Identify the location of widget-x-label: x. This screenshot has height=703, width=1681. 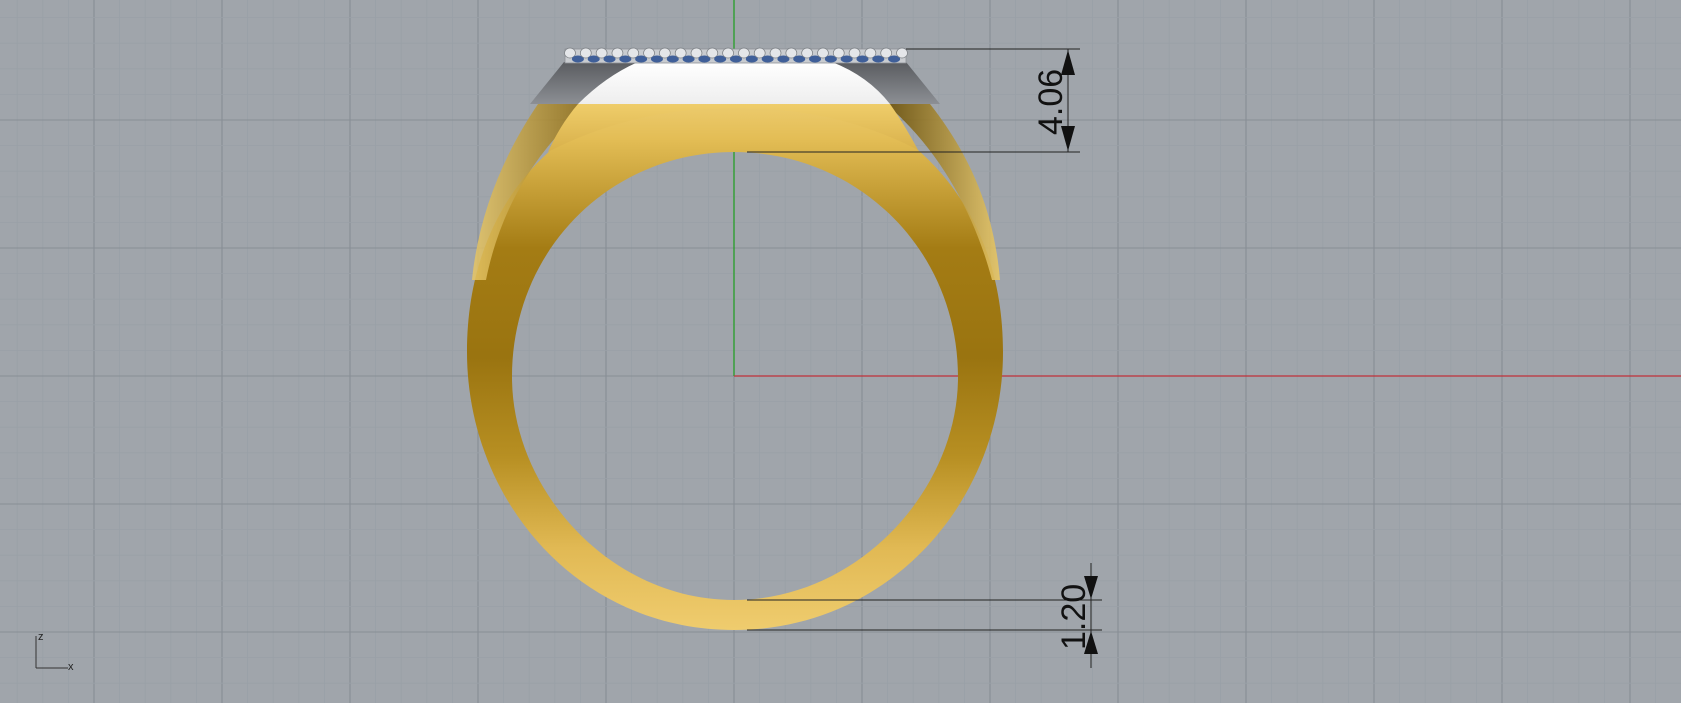
(71, 667).